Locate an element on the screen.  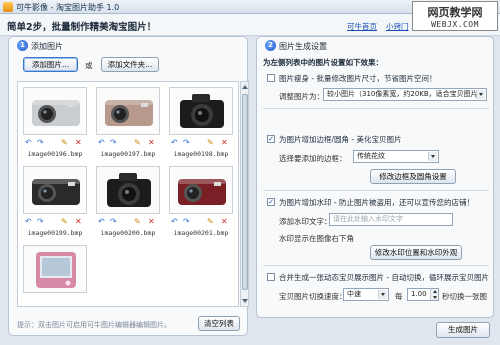
image-filename: image00198.bmp is located at coordinates (201, 154).